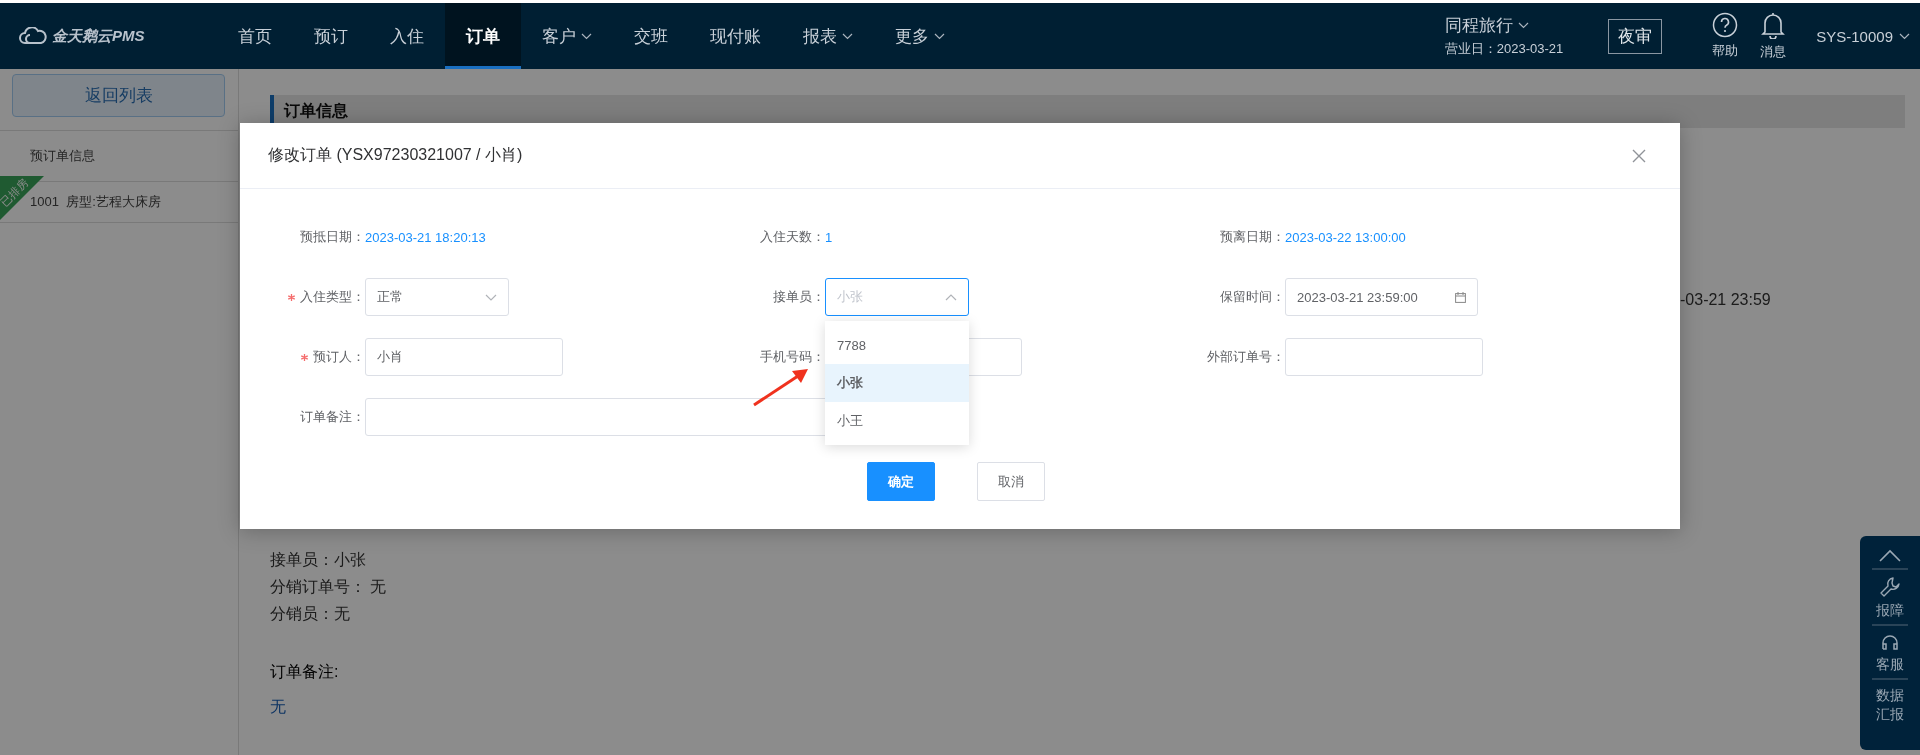 The image size is (1920, 755). What do you see at coordinates (425, 237) in the screenshot?
I see `field-value: 2023-03-21 18:20:13` at bounding box center [425, 237].